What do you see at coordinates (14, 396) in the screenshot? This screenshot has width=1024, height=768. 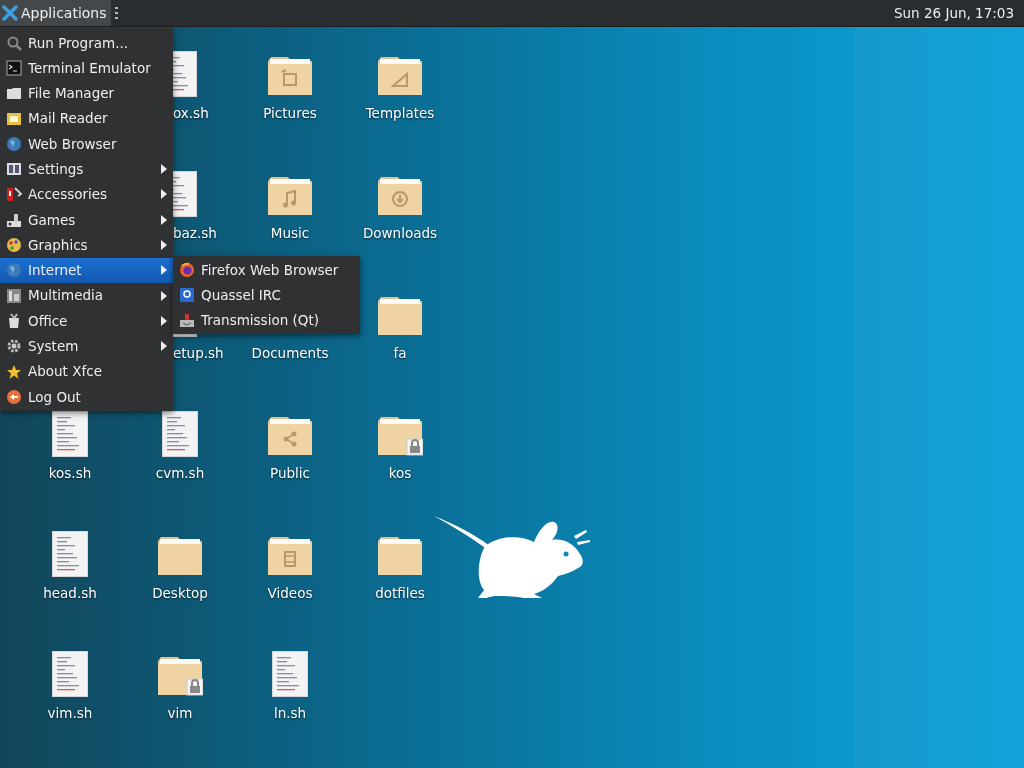 I see `logout-icon` at bounding box center [14, 396].